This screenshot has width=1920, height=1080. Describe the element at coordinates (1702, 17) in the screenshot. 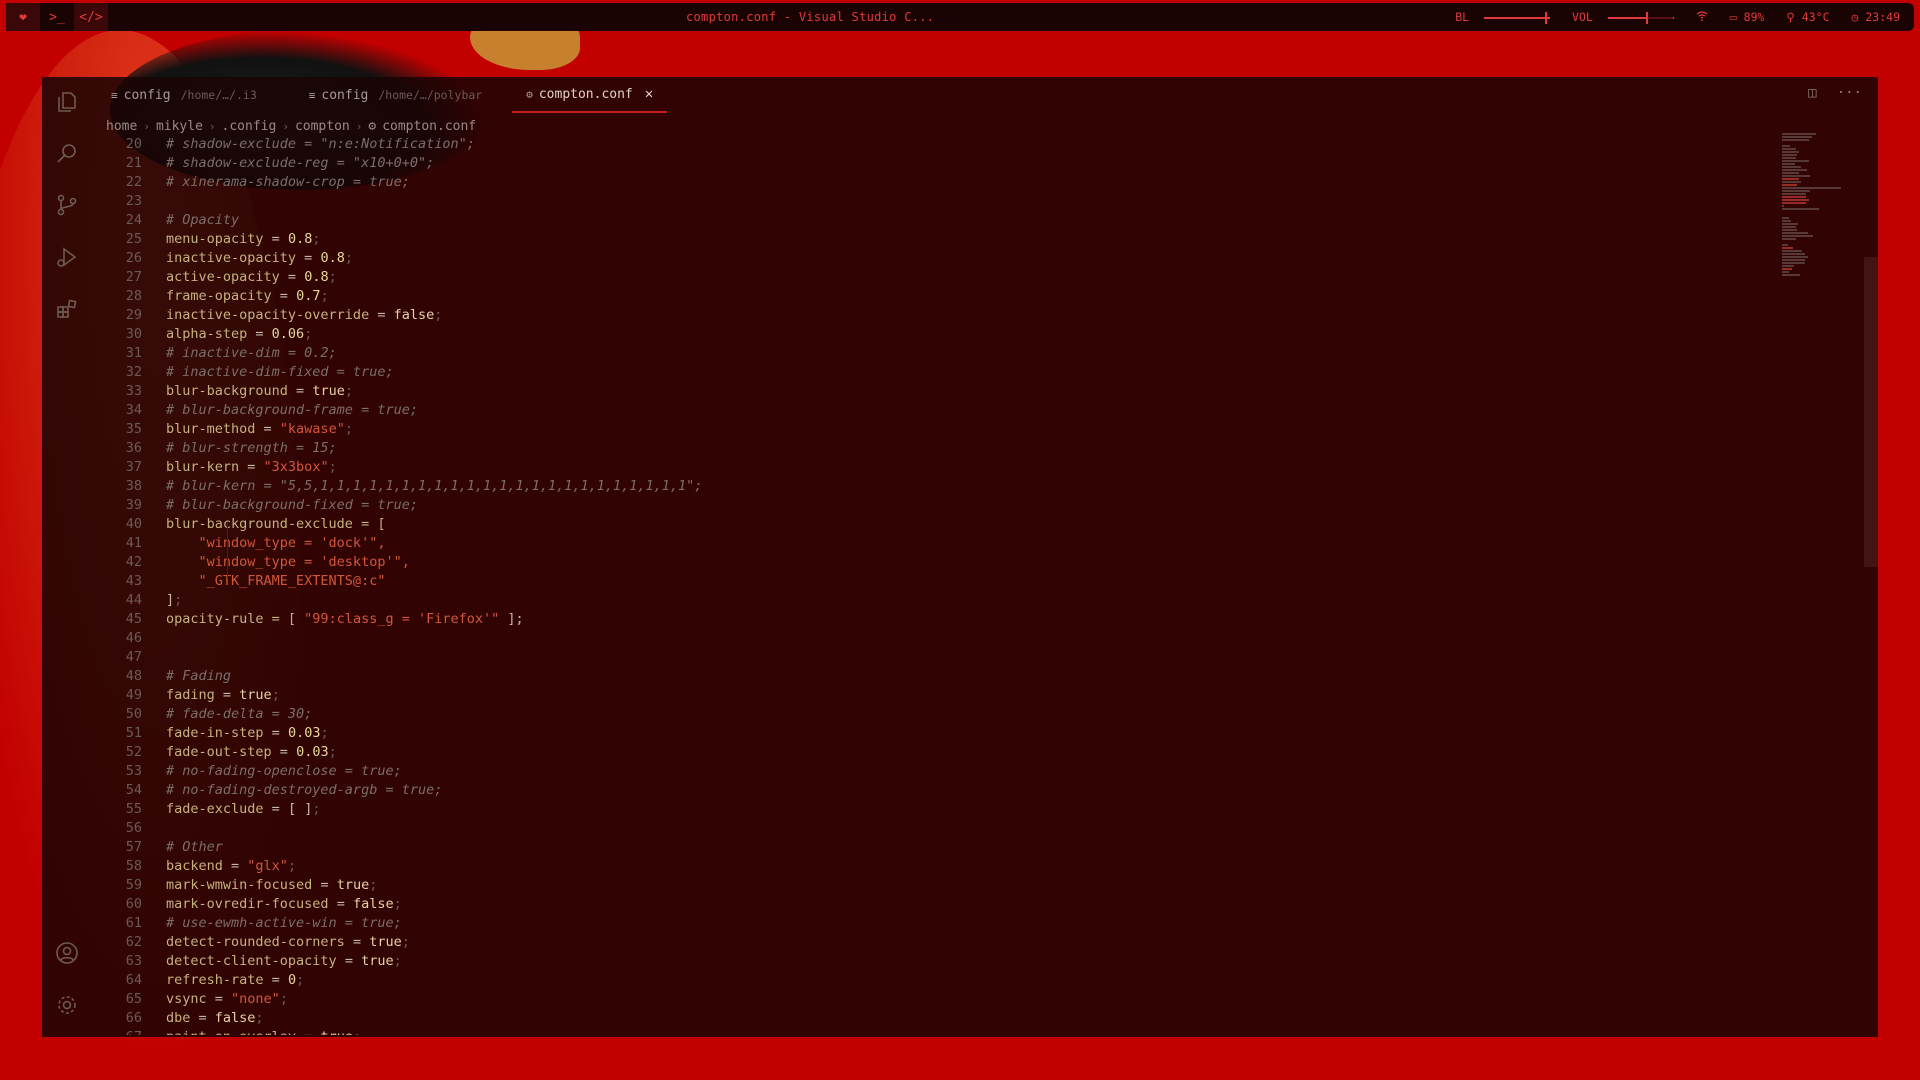

I see `wifi-icon` at that location.